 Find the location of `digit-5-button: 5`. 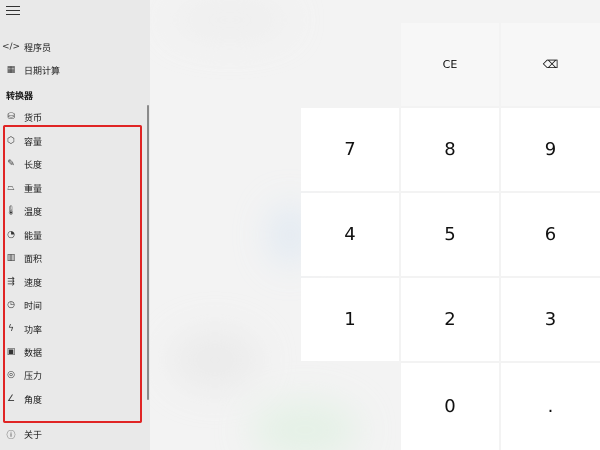

digit-5-button: 5 is located at coordinates (450, 234).